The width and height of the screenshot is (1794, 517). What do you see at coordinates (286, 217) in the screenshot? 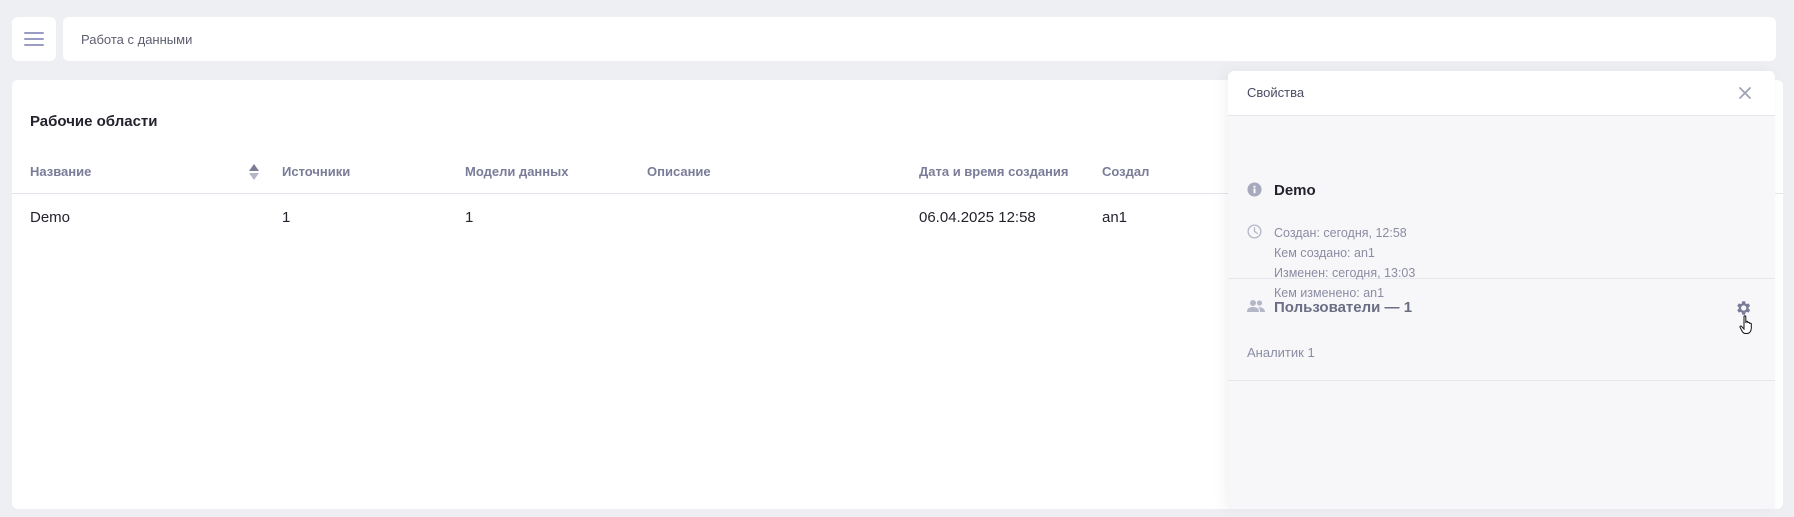
I see `cell-sources: 1` at bounding box center [286, 217].